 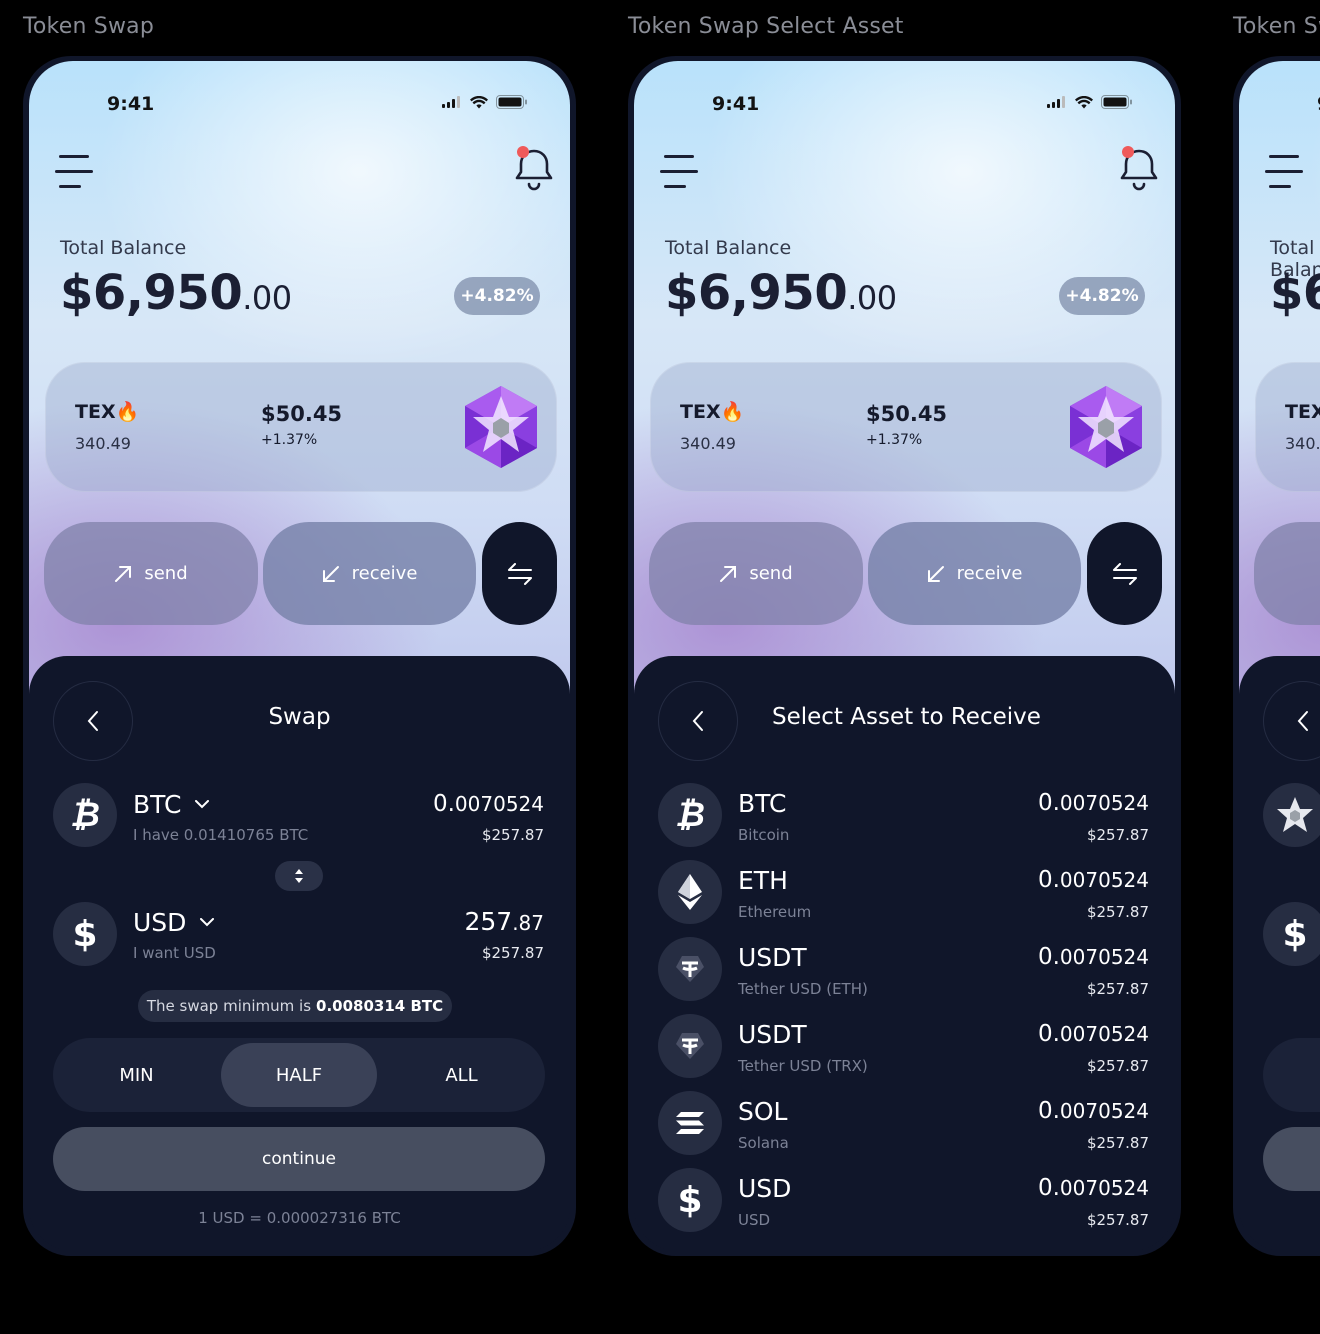 I want to click on preset-half-button: HALF, so click(x=299, y=1075).